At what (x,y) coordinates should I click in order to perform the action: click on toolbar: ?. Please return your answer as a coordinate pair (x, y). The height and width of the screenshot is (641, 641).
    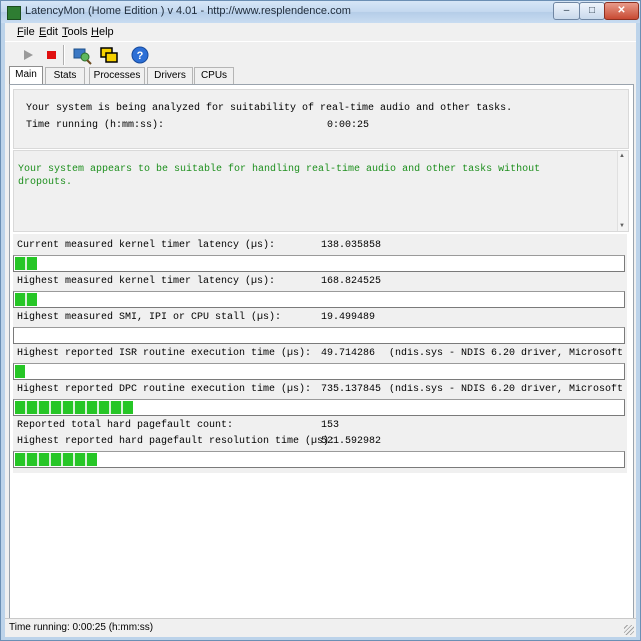
    Looking at the image, I should click on (320, 54).